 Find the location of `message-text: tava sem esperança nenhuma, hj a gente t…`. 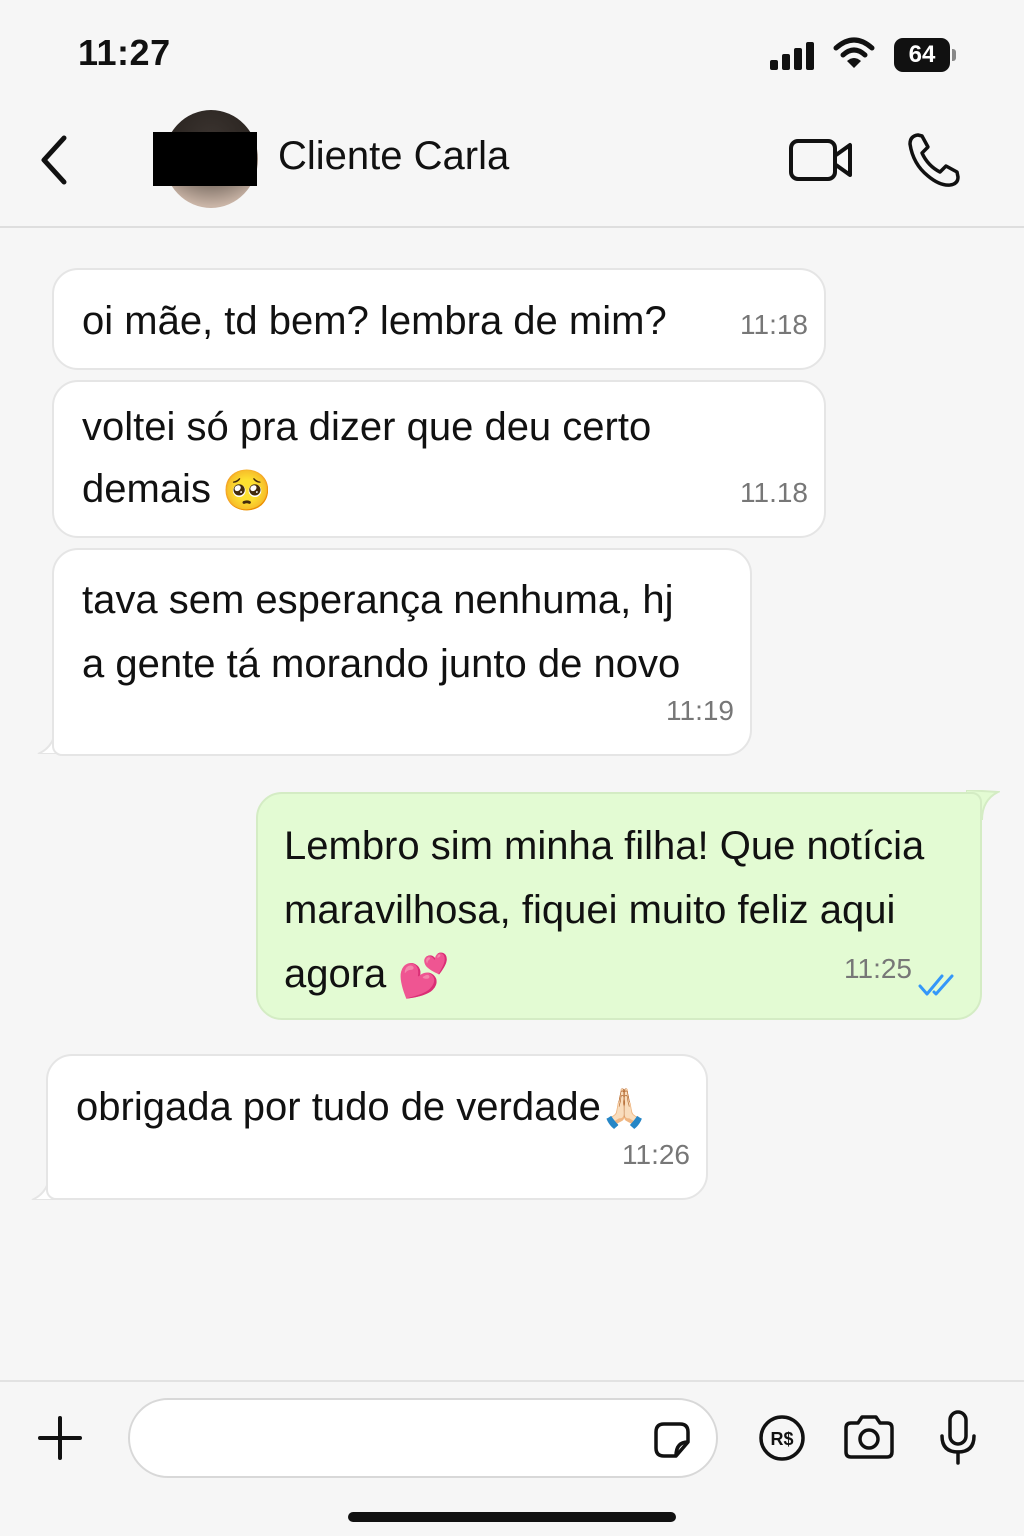

message-text: tava sem esperança nenhuma, hj a gente t… is located at coordinates (381, 632).